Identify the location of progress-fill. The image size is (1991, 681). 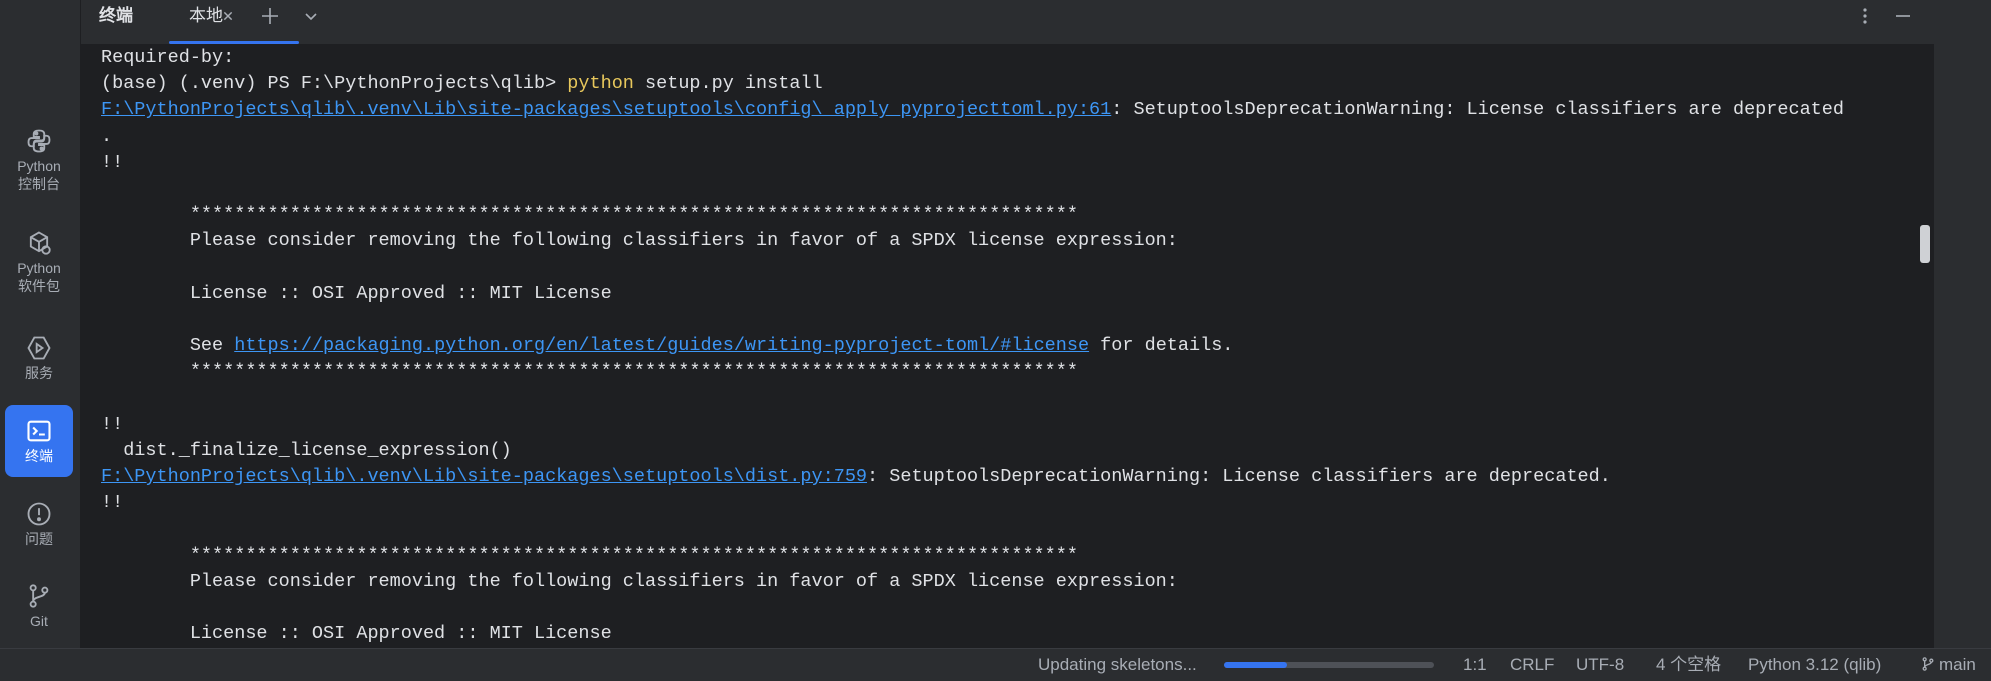
(1255, 665).